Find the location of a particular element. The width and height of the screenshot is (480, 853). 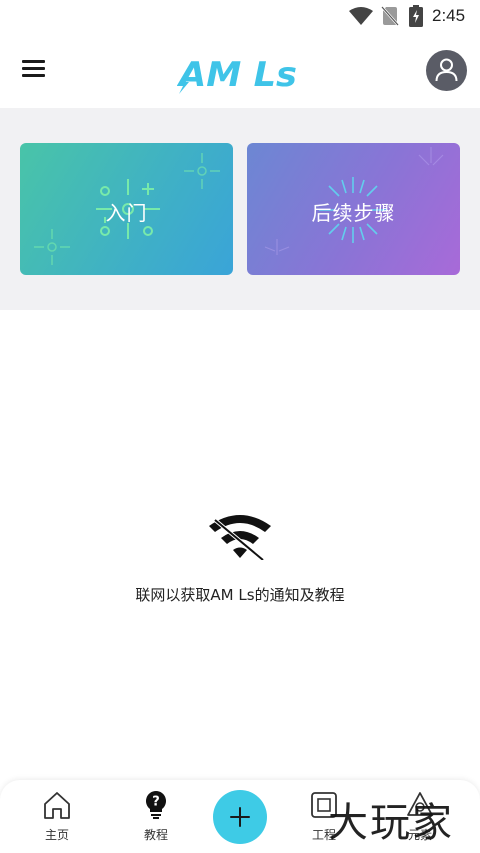

app-logo: AM Ls is located at coordinates (237, 74).